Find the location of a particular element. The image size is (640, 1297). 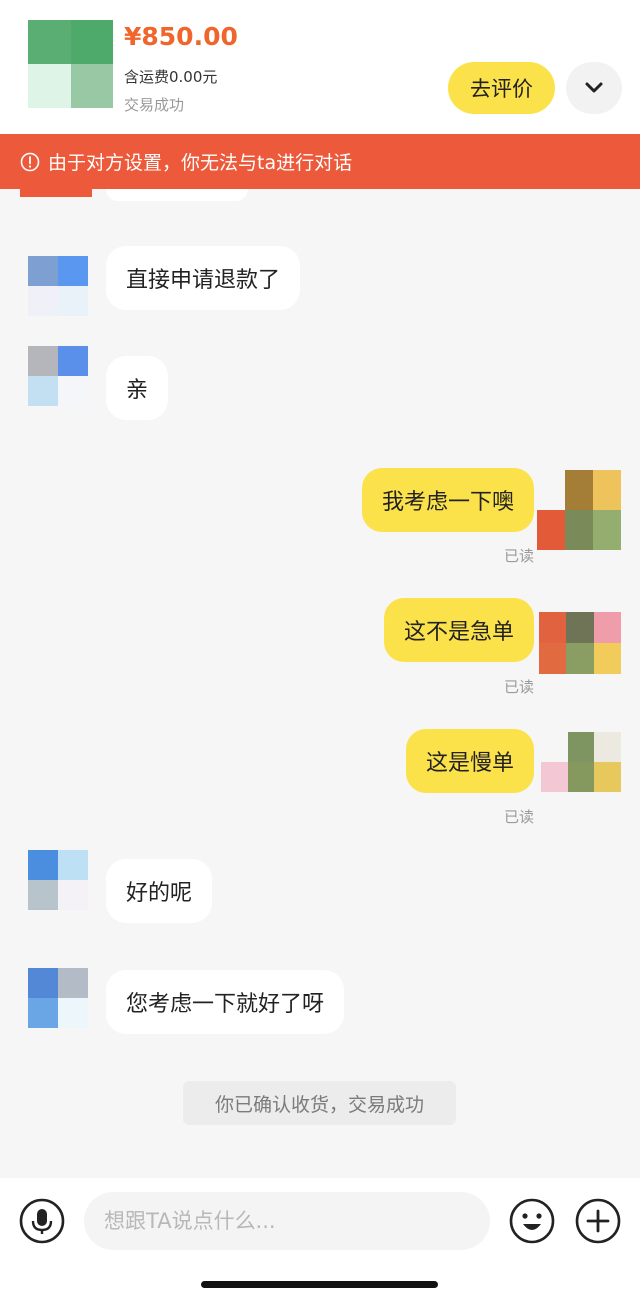

avatar-fragment is located at coordinates (56, 193).